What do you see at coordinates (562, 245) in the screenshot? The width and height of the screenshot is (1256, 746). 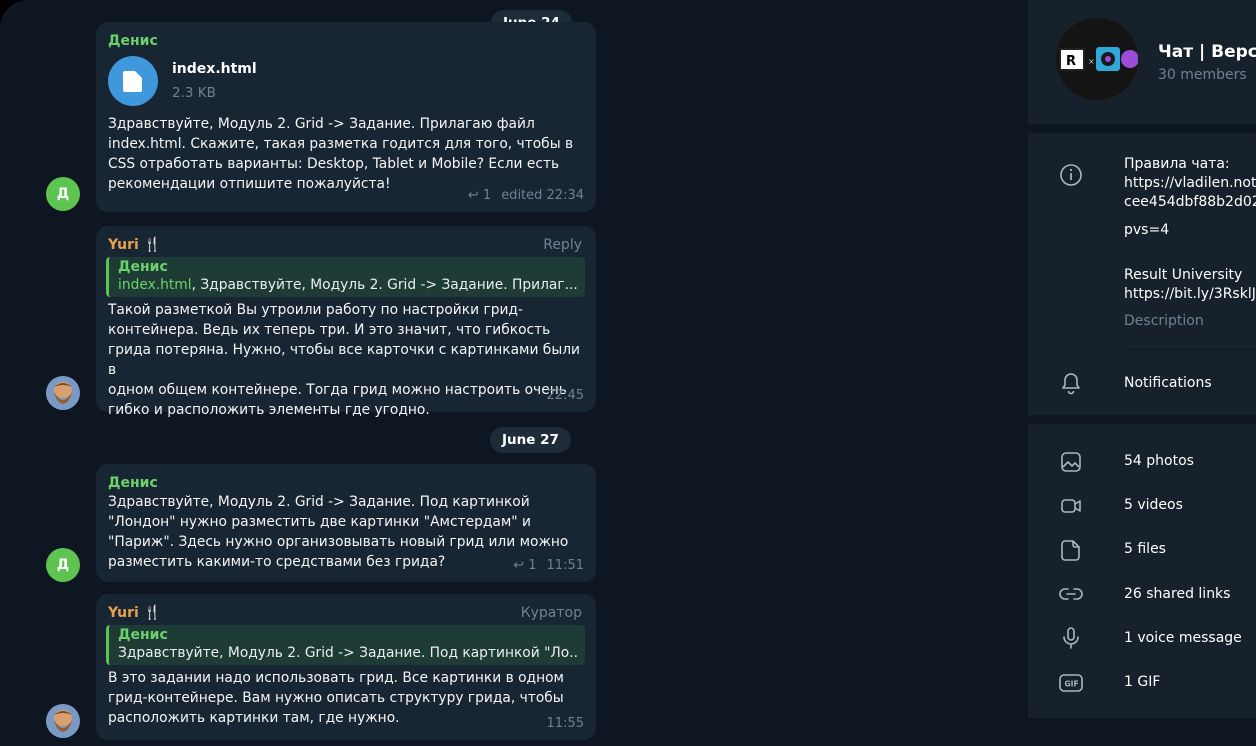 I see `reply-label: Reply` at bounding box center [562, 245].